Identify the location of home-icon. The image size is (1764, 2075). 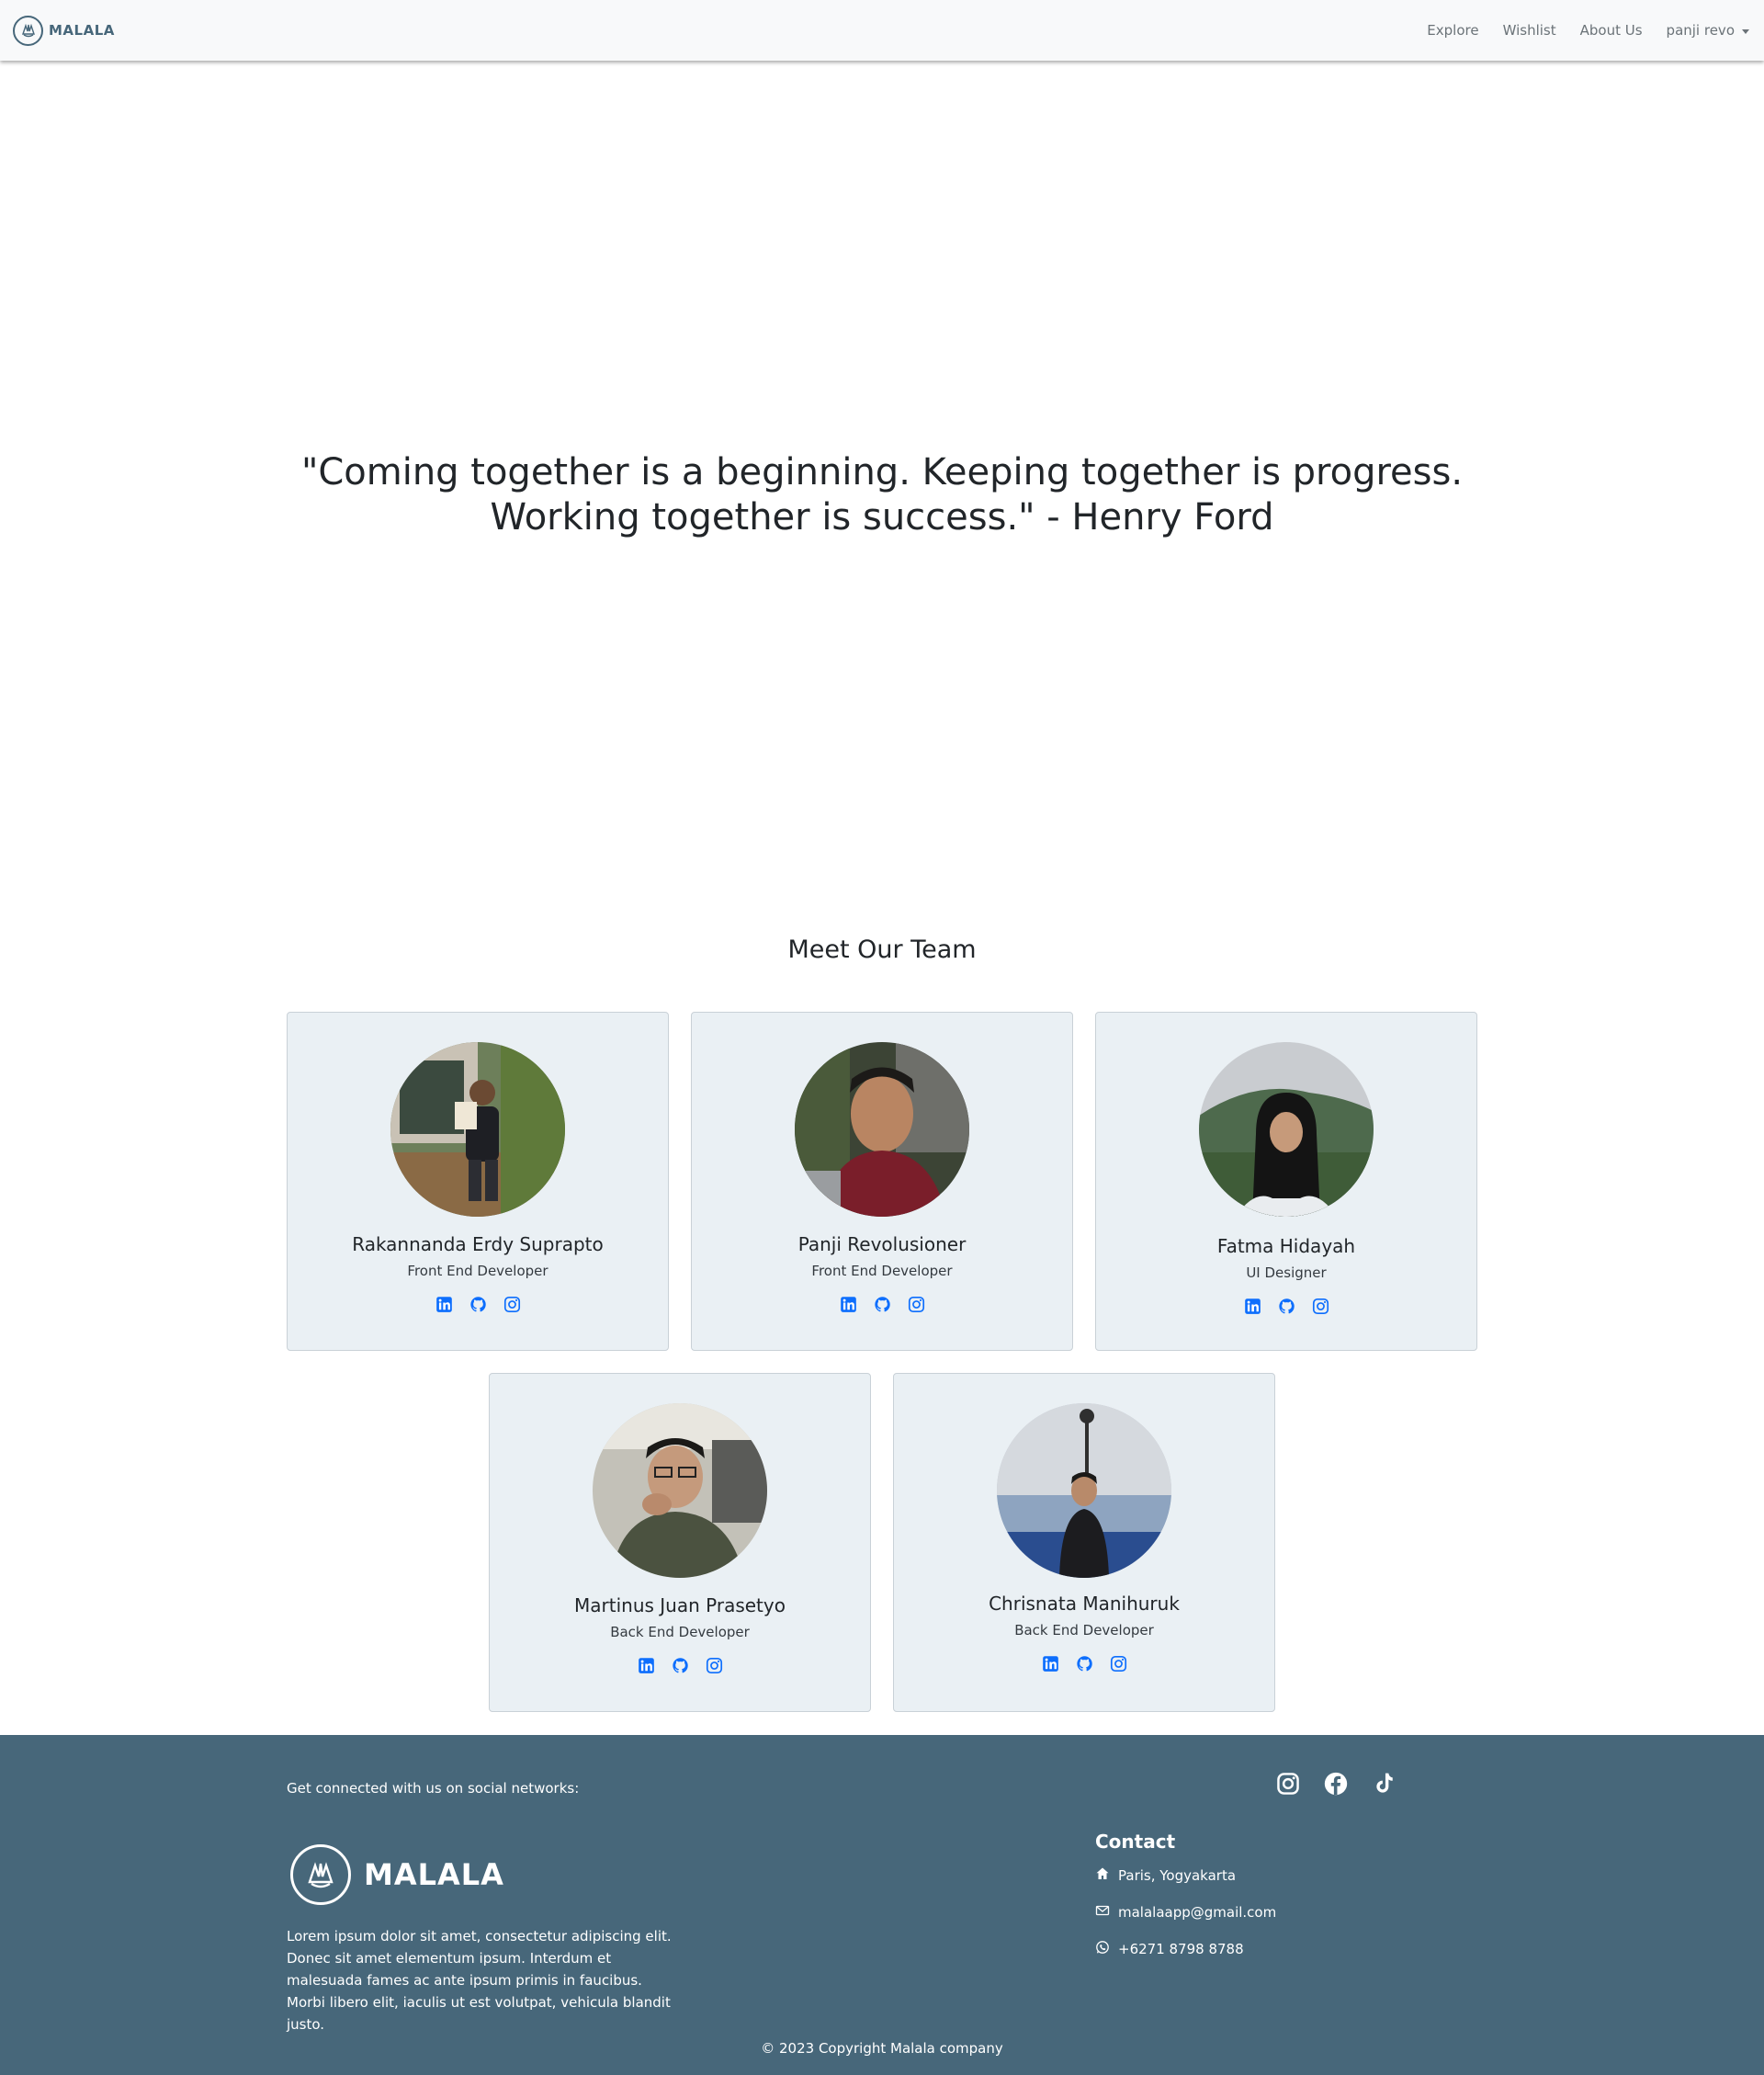
(1102, 1875).